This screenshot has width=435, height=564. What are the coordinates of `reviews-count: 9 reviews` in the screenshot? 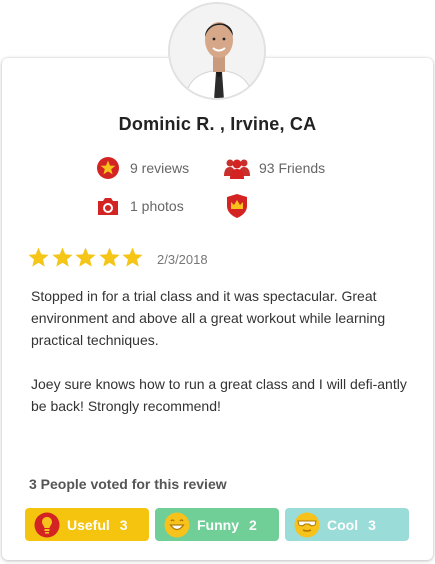 It's located at (142, 168).